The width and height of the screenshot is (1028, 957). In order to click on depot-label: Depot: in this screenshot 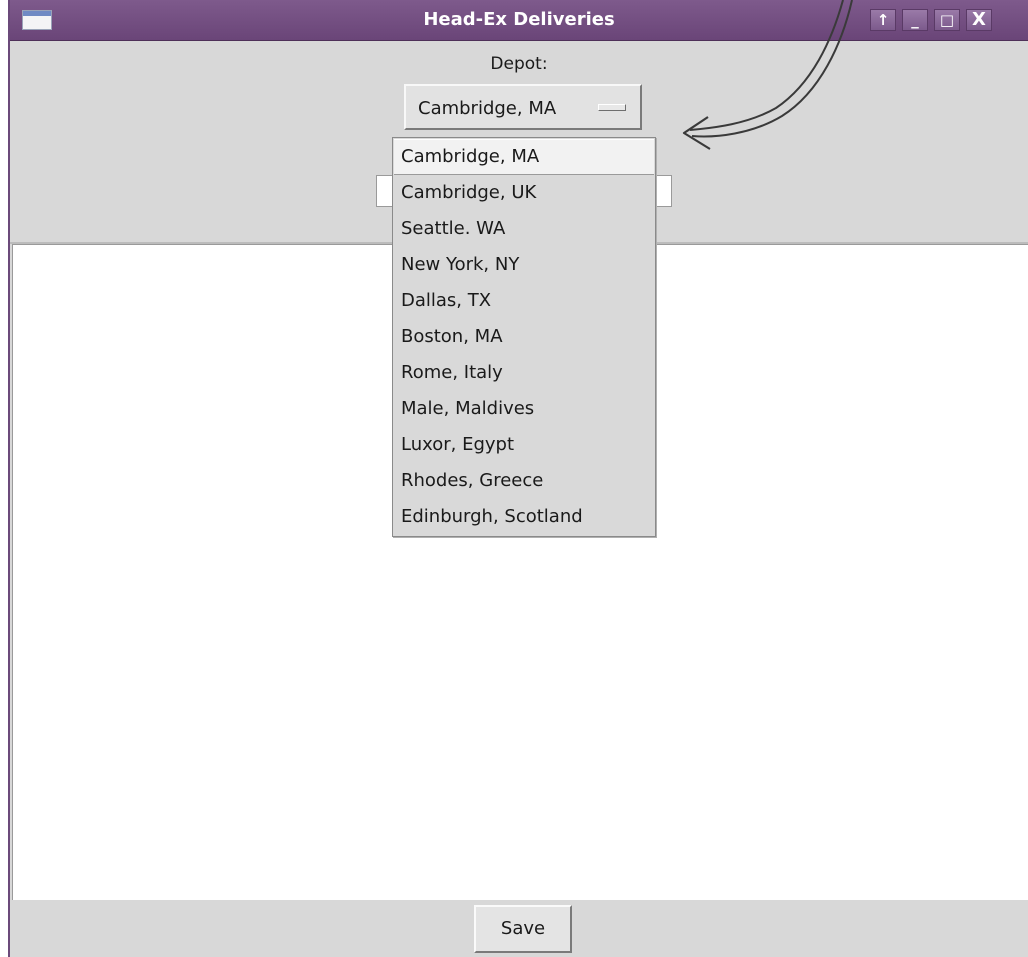, I will do `click(519, 64)`.